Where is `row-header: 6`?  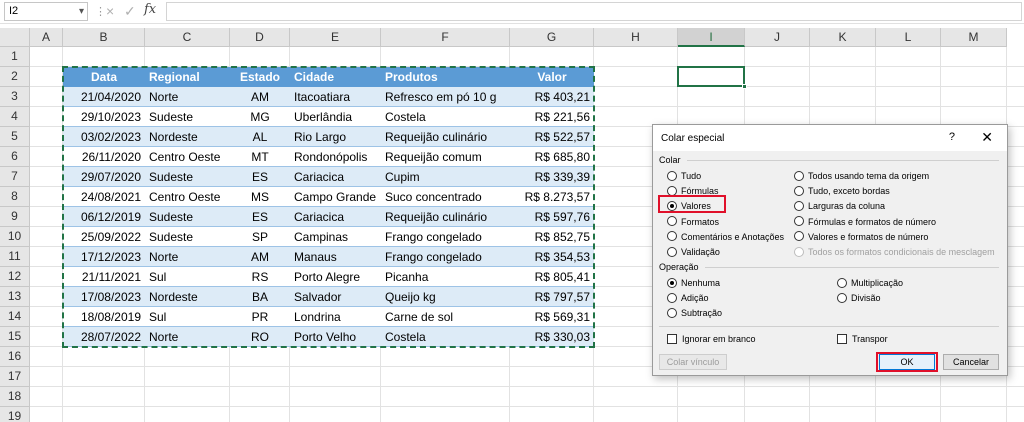 row-header: 6 is located at coordinates (15, 157).